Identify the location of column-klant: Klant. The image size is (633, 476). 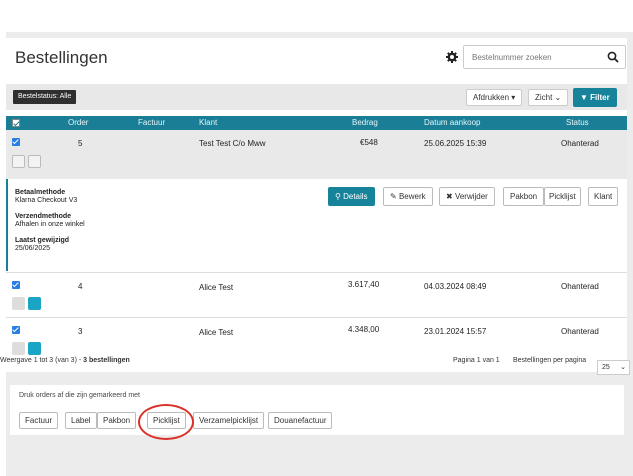
(208, 123).